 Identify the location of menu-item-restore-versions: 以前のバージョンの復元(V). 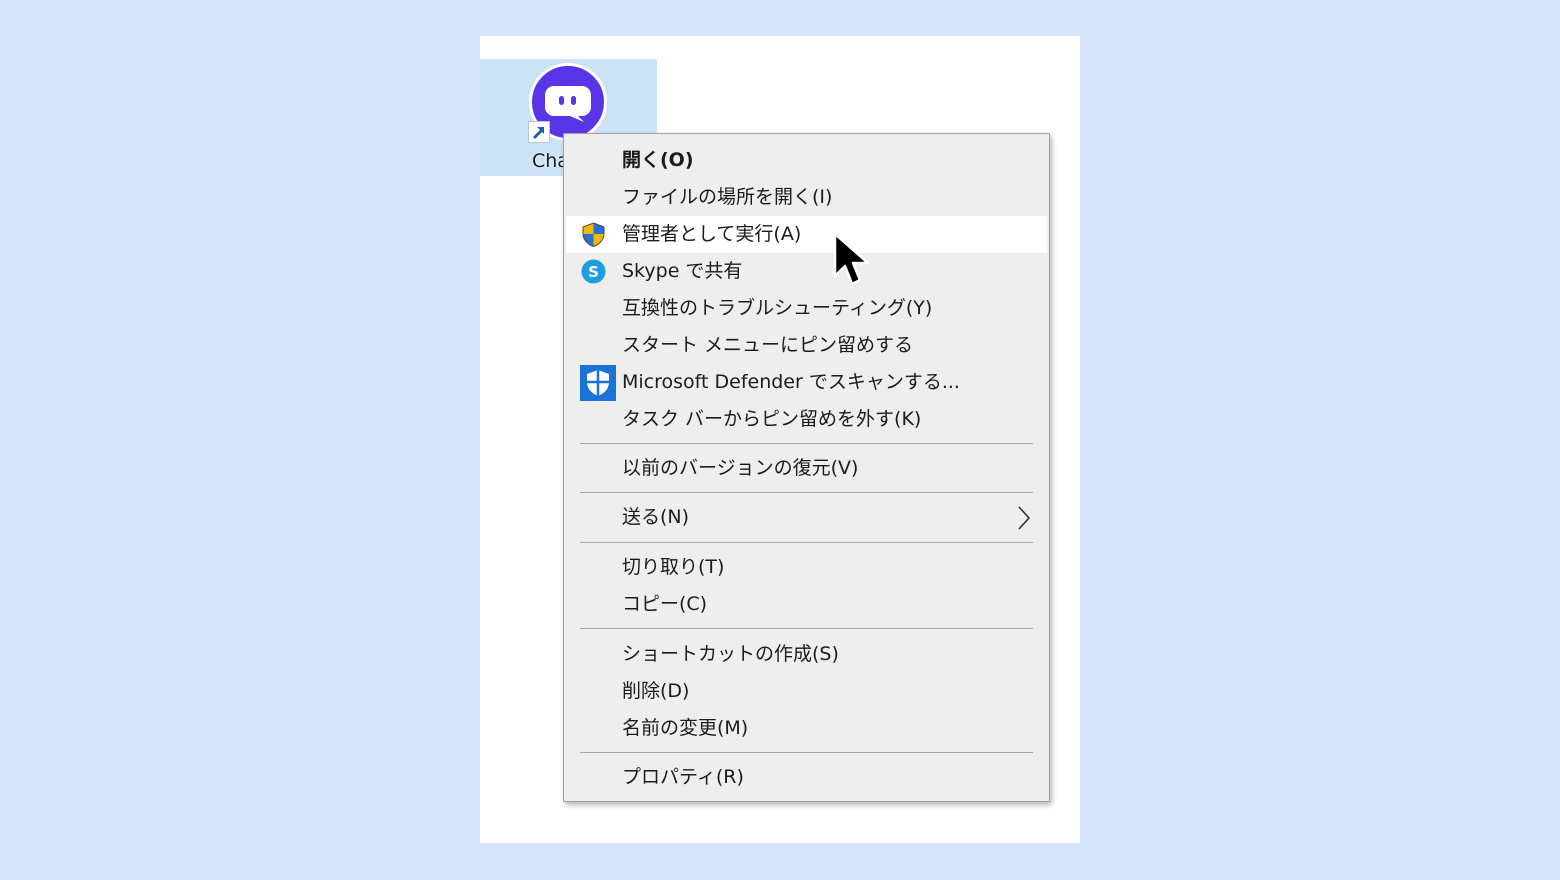
(806, 468).